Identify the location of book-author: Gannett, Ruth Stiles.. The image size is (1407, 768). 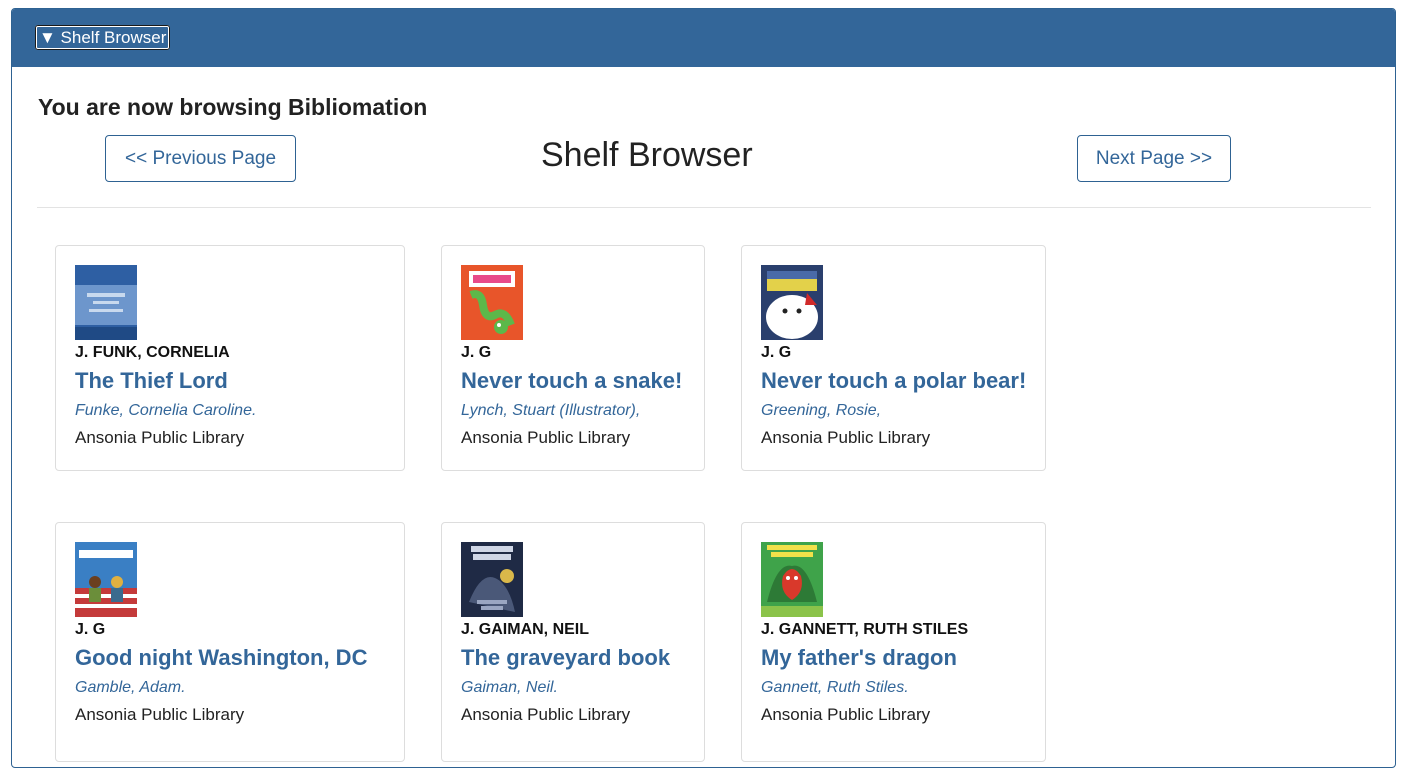
(835, 687).